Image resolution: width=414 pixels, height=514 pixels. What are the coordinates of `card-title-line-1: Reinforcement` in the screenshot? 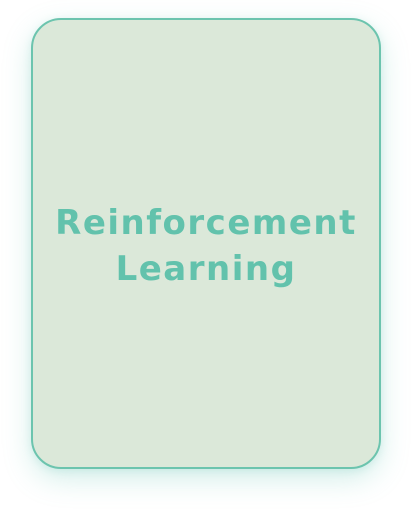 It's located at (206, 222).